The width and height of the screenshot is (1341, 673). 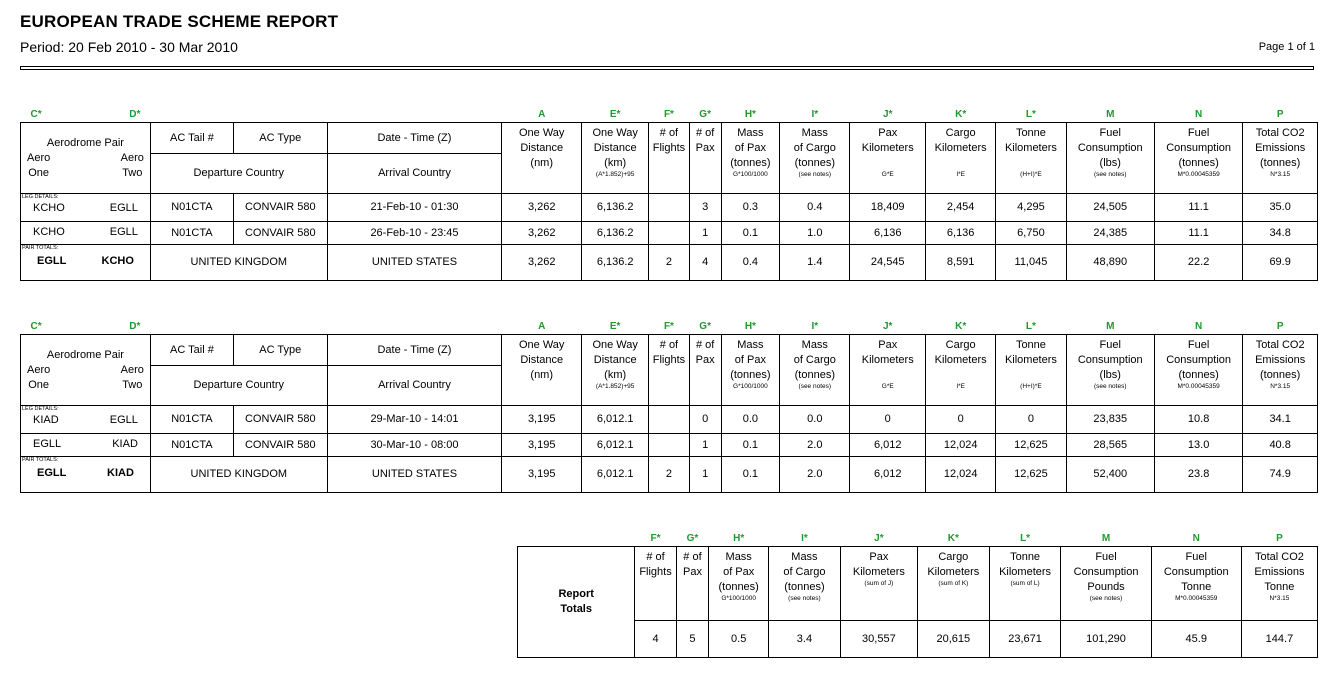 I want to click on arrival-country: UNITED STATES, so click(x=414, y=474).